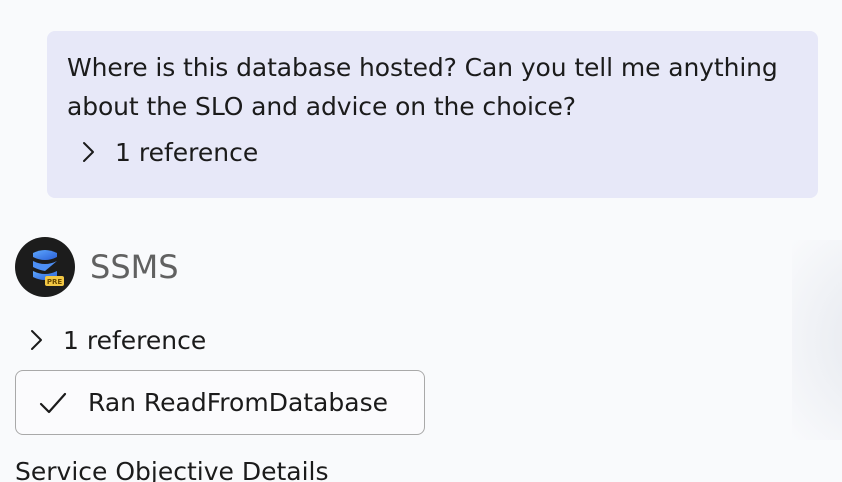  Describe the element at coordinates (817, 340) in the screenshot. I see `scroll-glow` at that location.